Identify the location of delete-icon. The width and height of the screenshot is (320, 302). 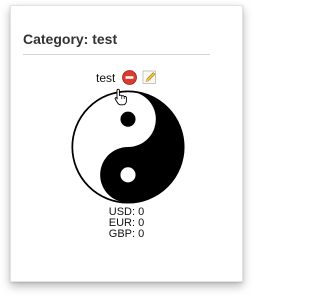
(129, 78).